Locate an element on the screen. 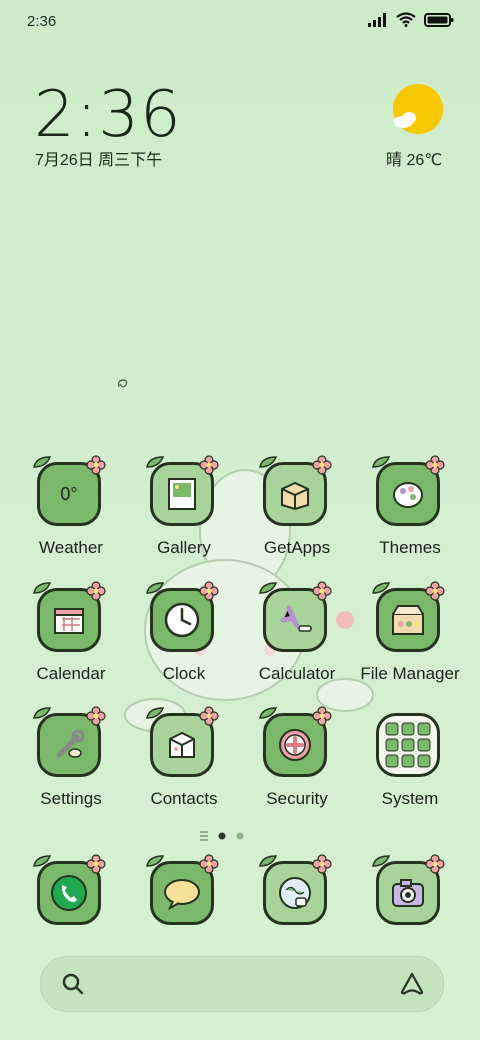  page-indicator is located at coordinates (228, 836).